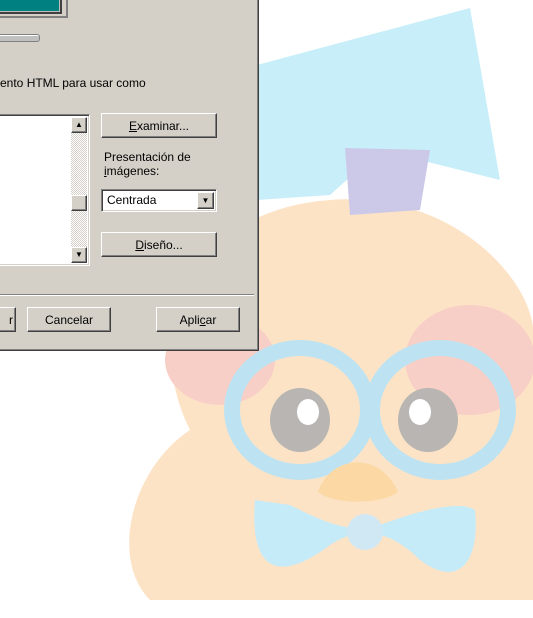 Image resolution: width=533 pixels, height=618 pixels. Describe the element at coordinates (45, 190) in the screenshot. I see `wallpaper-listbox: ▲ ▼` at that location.